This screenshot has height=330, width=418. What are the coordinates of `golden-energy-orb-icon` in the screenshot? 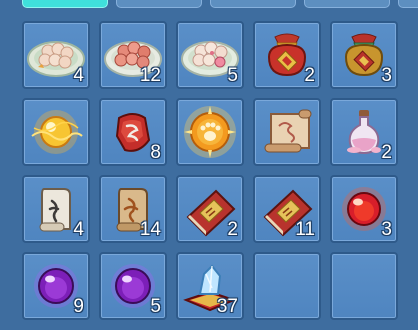 It's located at (57, 132).